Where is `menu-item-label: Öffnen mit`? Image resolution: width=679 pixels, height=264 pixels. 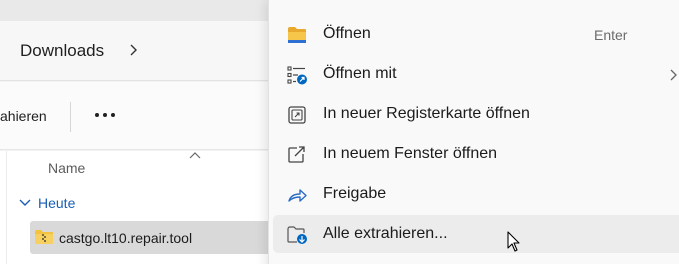 menu-item-label: Öffnen mit is located at coordinates (360, 73).